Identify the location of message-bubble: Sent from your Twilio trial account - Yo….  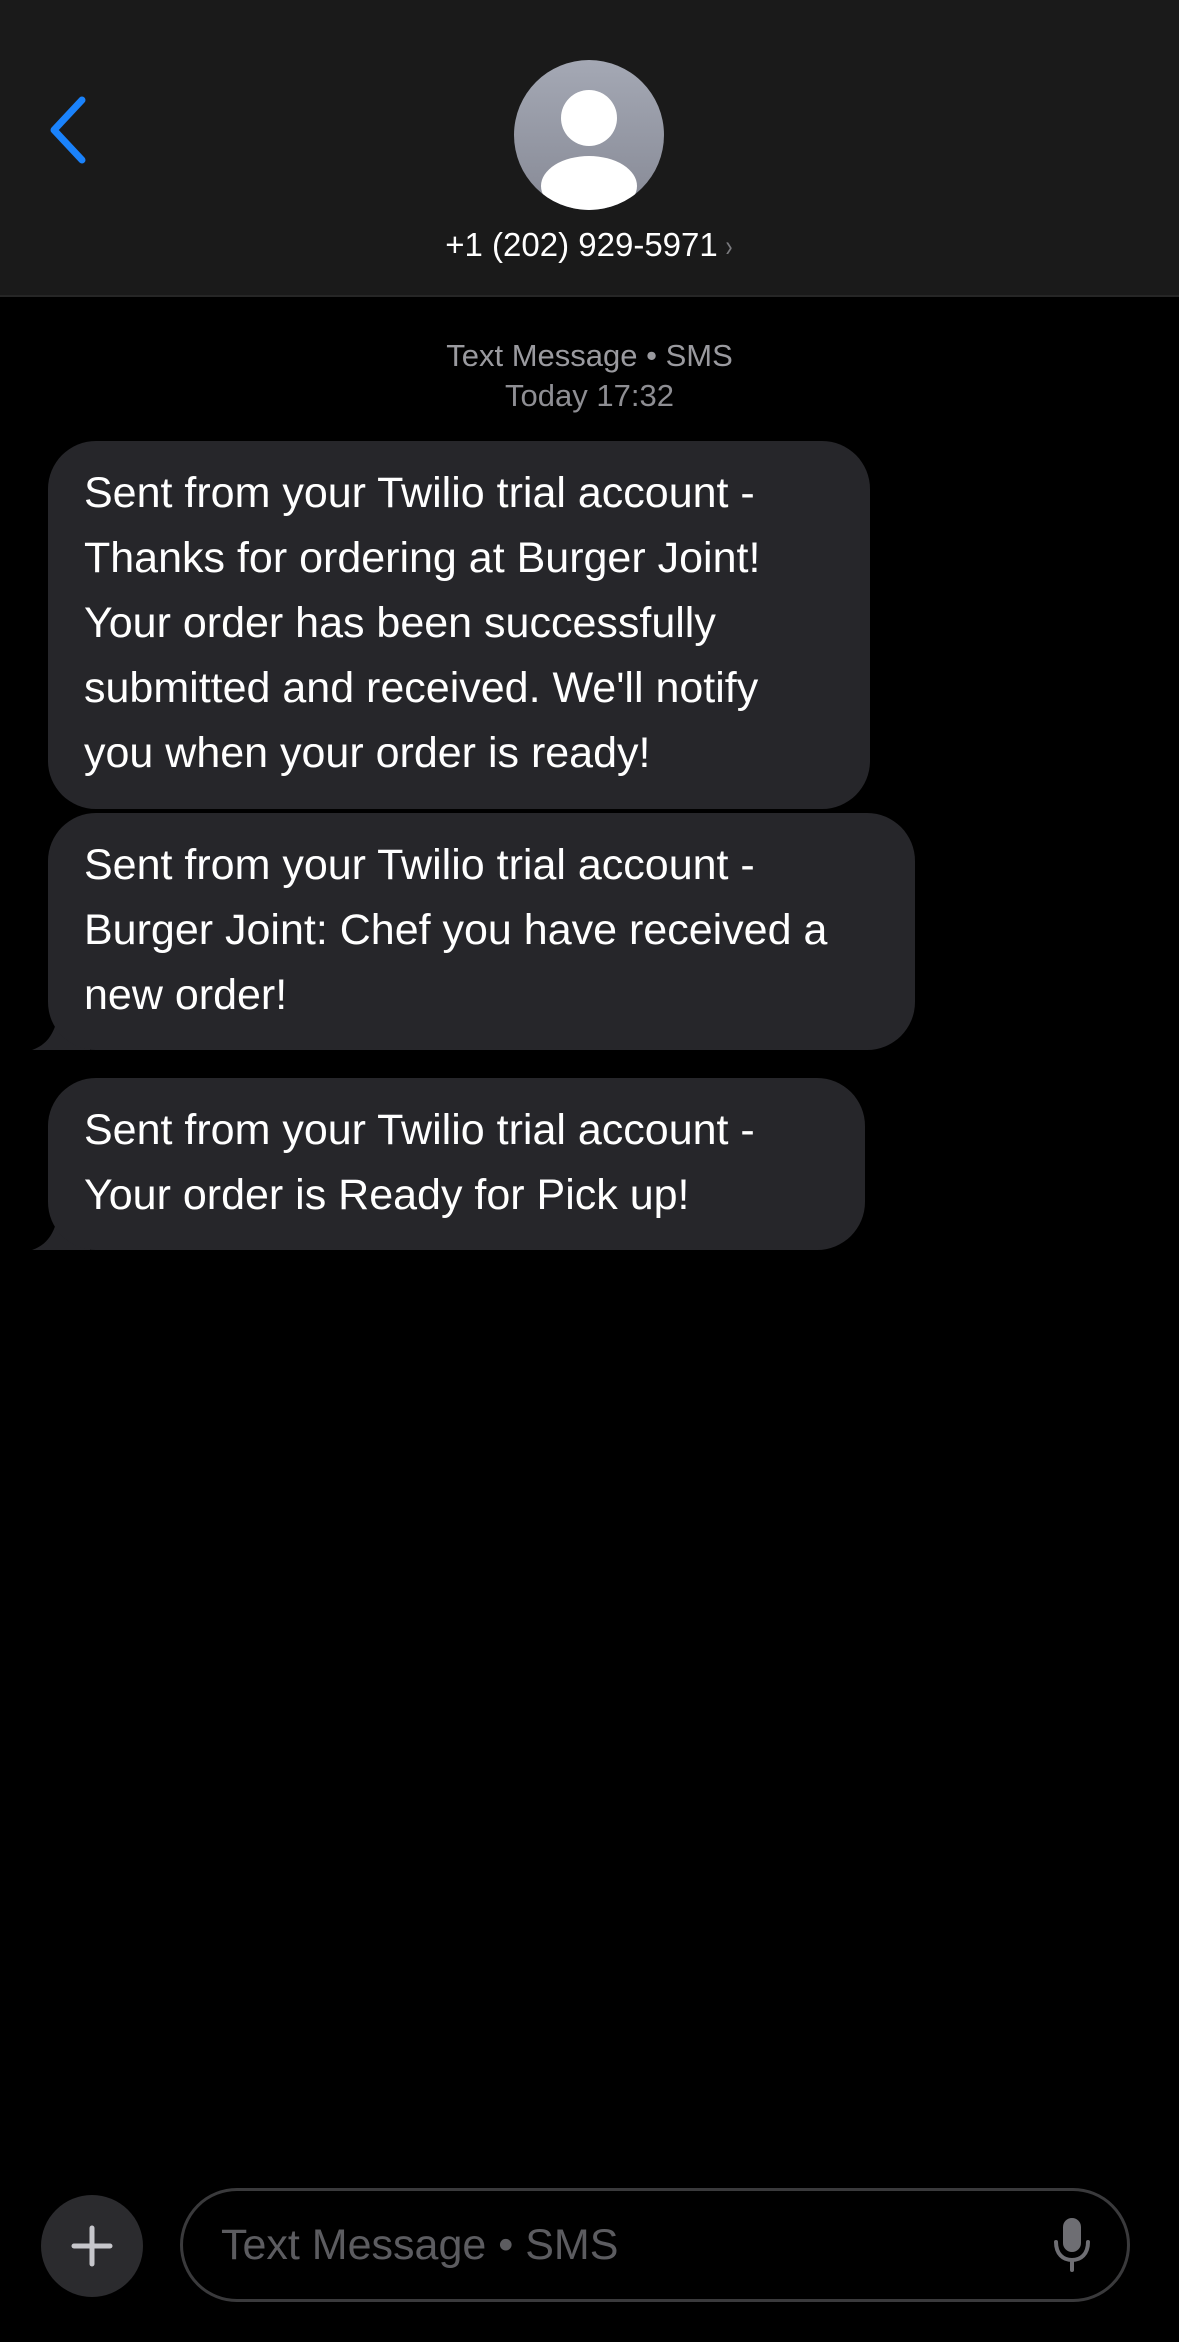
(456, 1164).